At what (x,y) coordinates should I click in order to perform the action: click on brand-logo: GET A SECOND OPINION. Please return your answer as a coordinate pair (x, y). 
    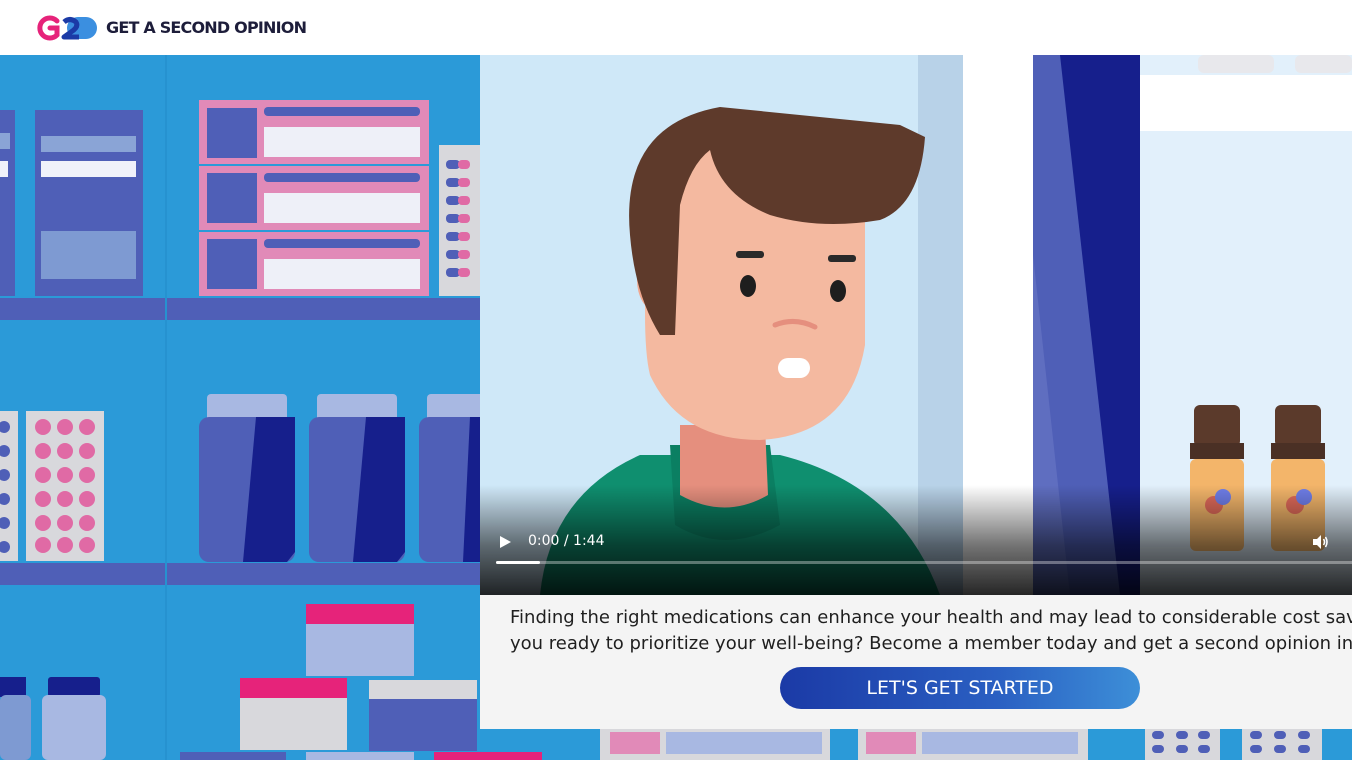
    Looking at the image, I should click on (172, 28).